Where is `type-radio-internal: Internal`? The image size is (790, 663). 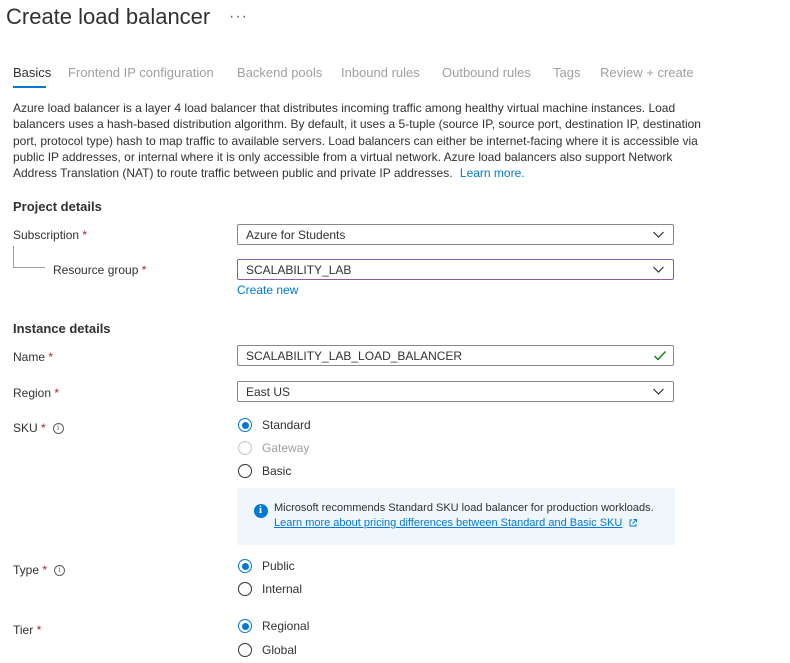 type-radio-internal: Internal is located at coordinates (313, 590).